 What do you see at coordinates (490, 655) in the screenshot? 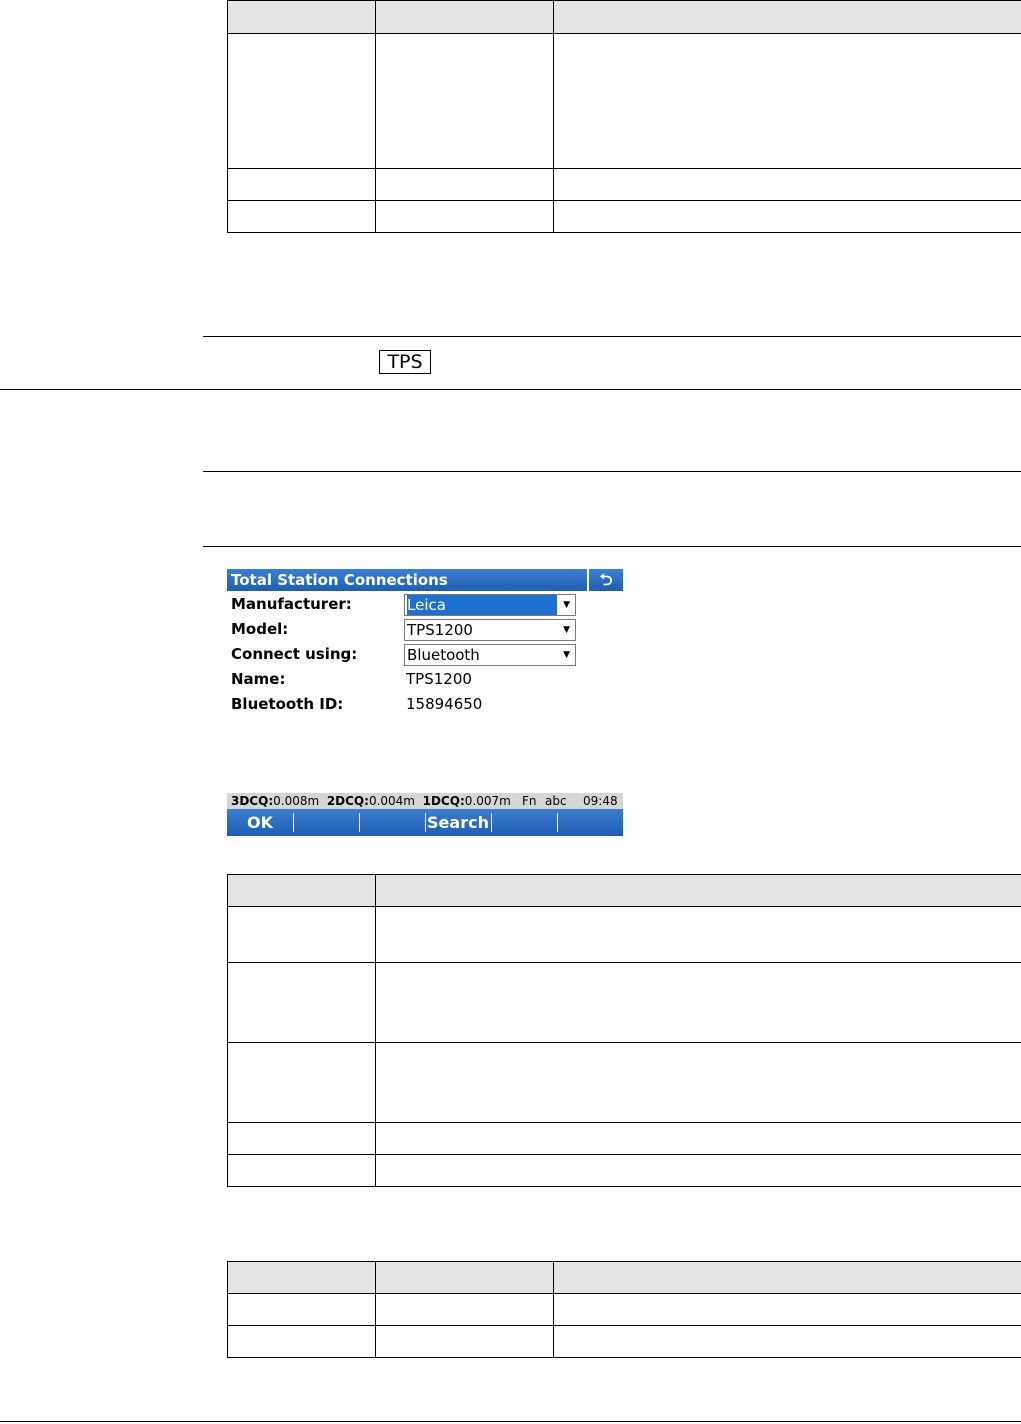
I see `connect-using-select: Bluetooth ▼` at bounding box center [490, 655].